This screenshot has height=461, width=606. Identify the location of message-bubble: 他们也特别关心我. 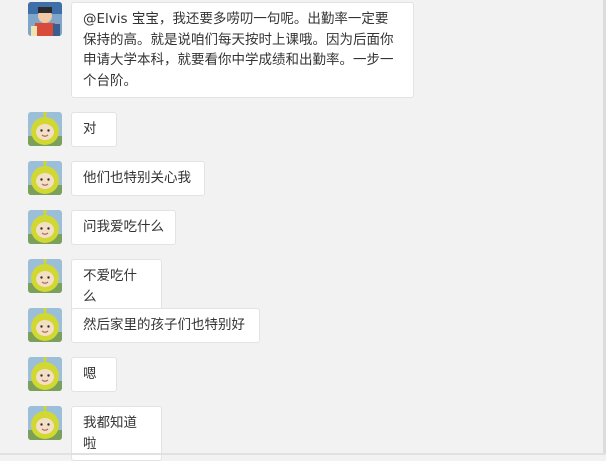
(138, 178).